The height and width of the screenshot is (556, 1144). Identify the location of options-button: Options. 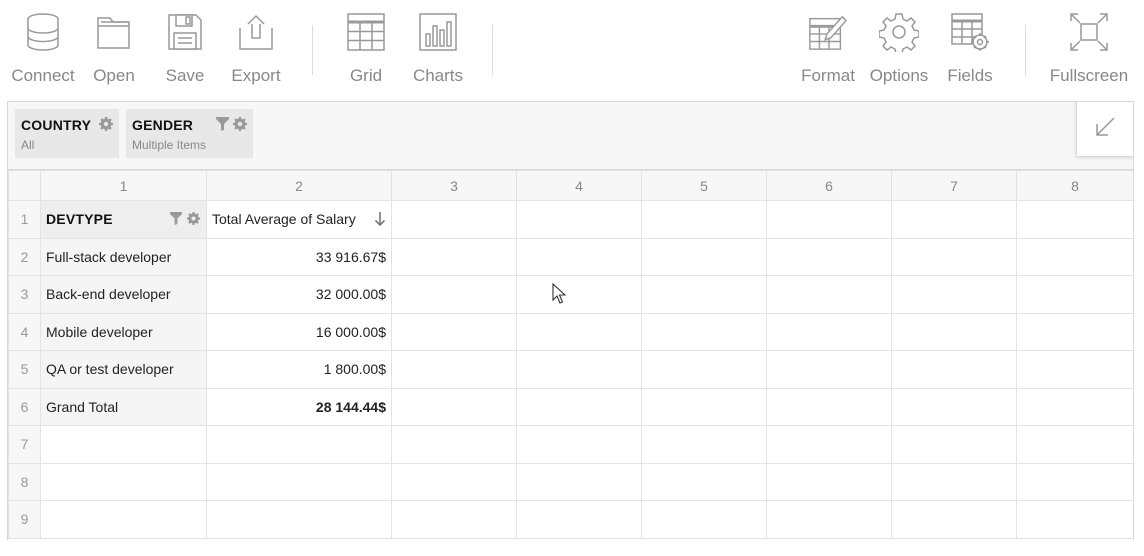
(899, 50).